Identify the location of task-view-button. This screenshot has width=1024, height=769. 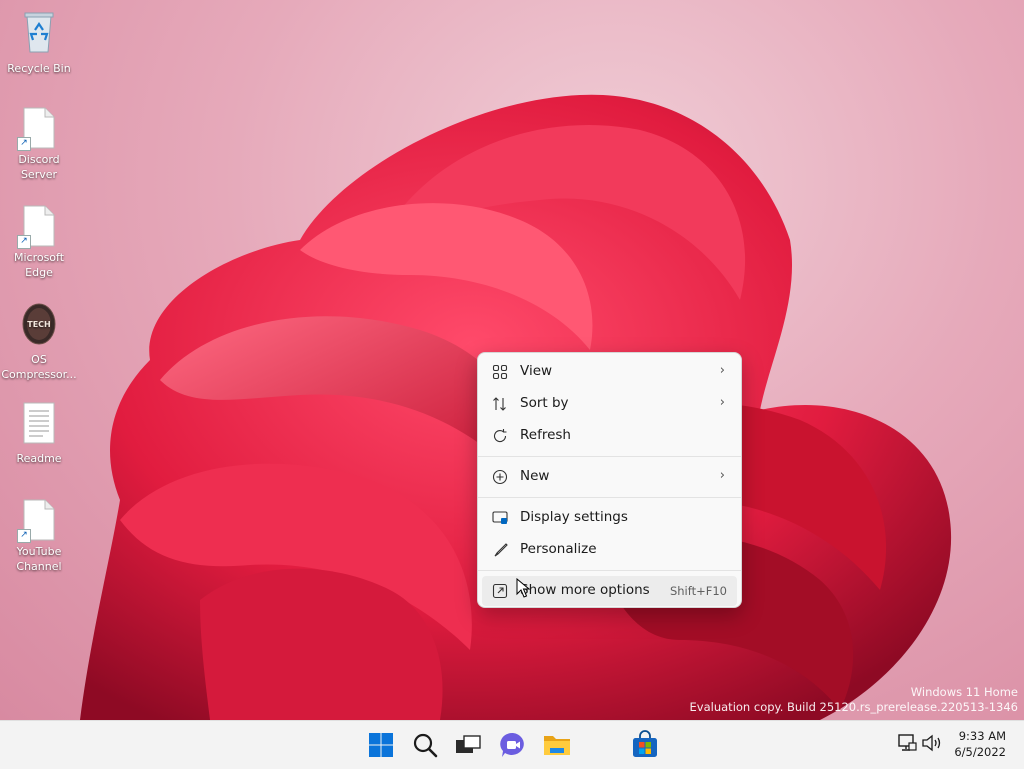
(468, 745).